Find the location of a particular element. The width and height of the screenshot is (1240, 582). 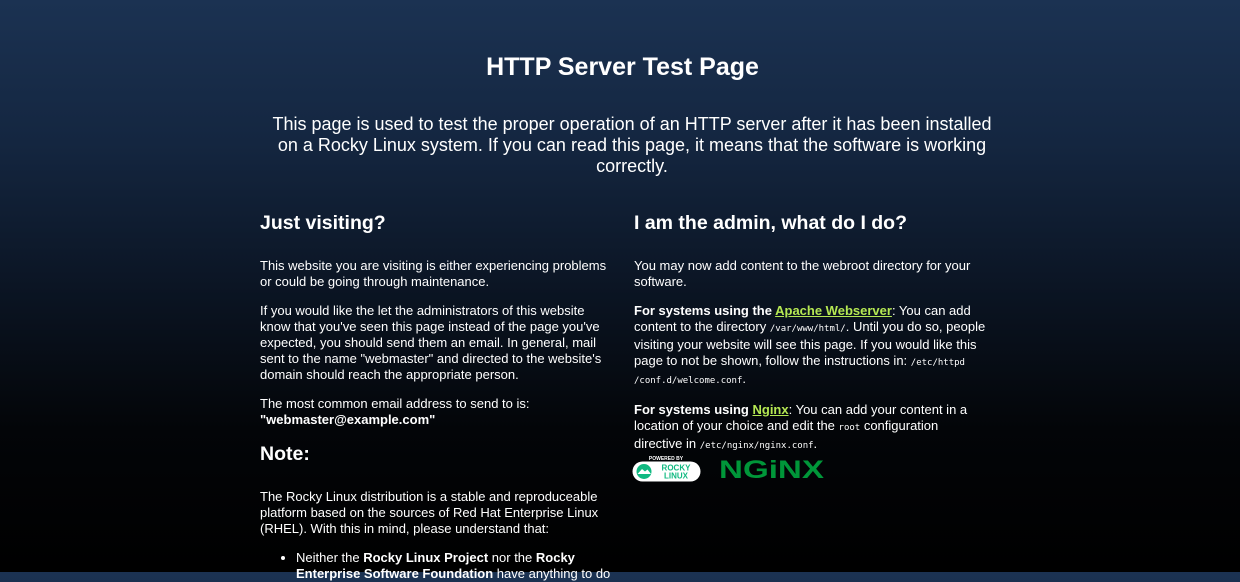

nginx-conf-path: /etc/nginx/nginx.conf is located at coordinates (756, 446).